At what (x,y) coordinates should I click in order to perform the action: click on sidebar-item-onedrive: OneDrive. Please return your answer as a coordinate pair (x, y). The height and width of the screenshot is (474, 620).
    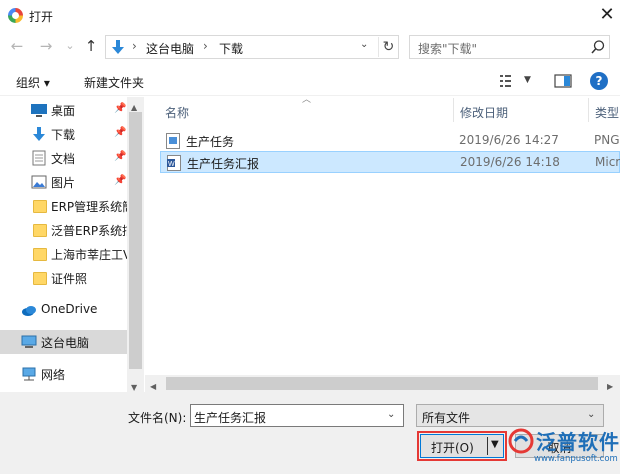
    Looking at the image, I should click on (58, 310).